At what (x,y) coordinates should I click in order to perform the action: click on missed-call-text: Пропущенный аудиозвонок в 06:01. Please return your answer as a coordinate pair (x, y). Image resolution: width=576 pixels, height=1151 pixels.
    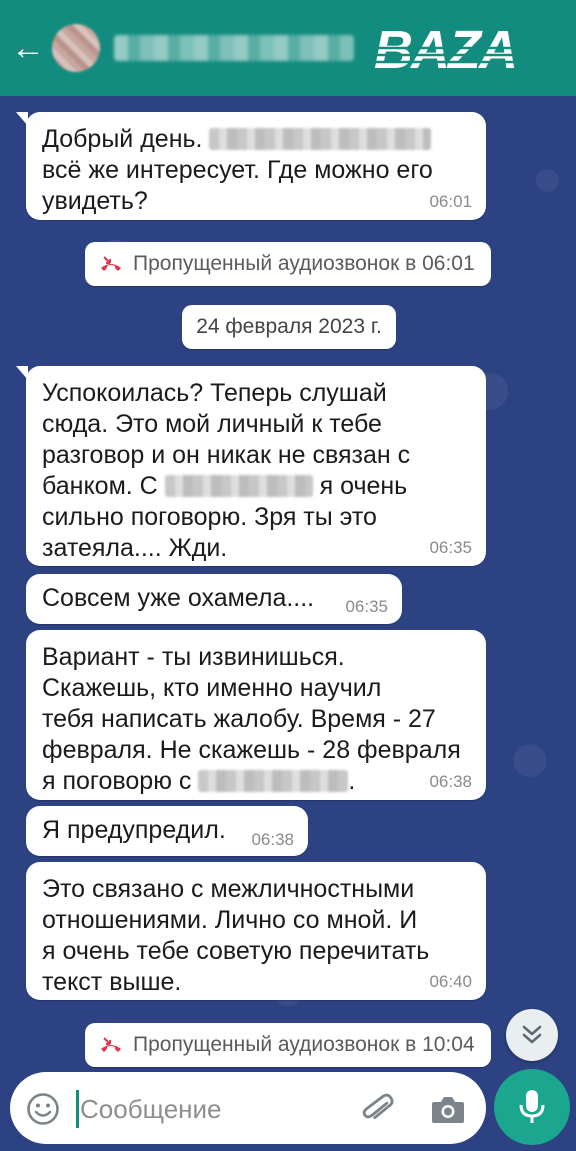
    Looking at the image, I should click on (304, 263).